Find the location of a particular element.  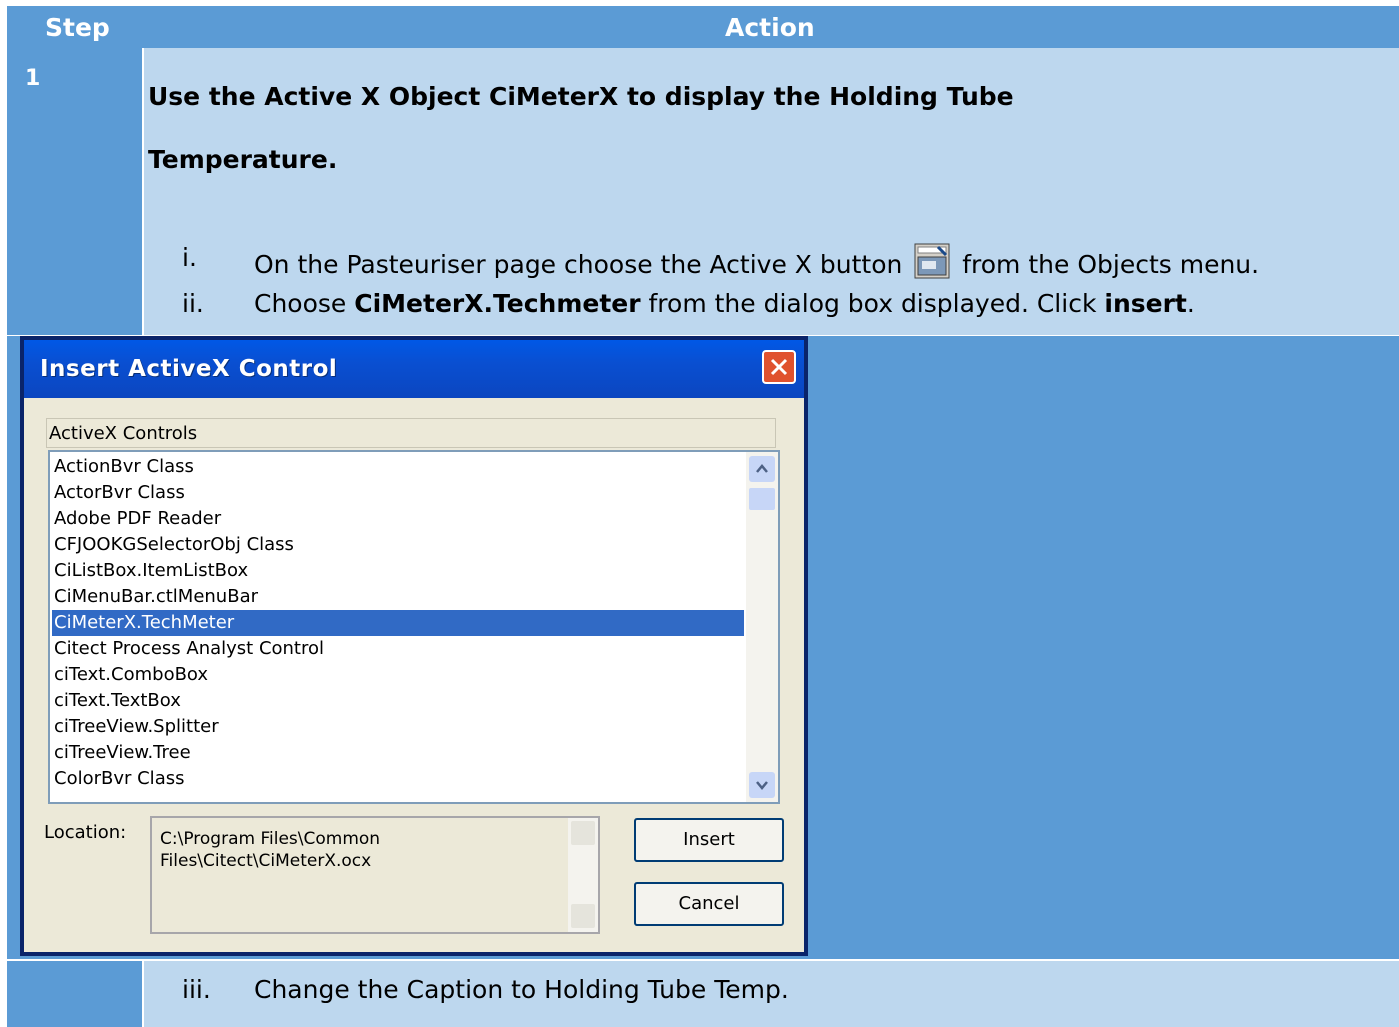

scroll-down-icon is located at coordinates (762, 785).